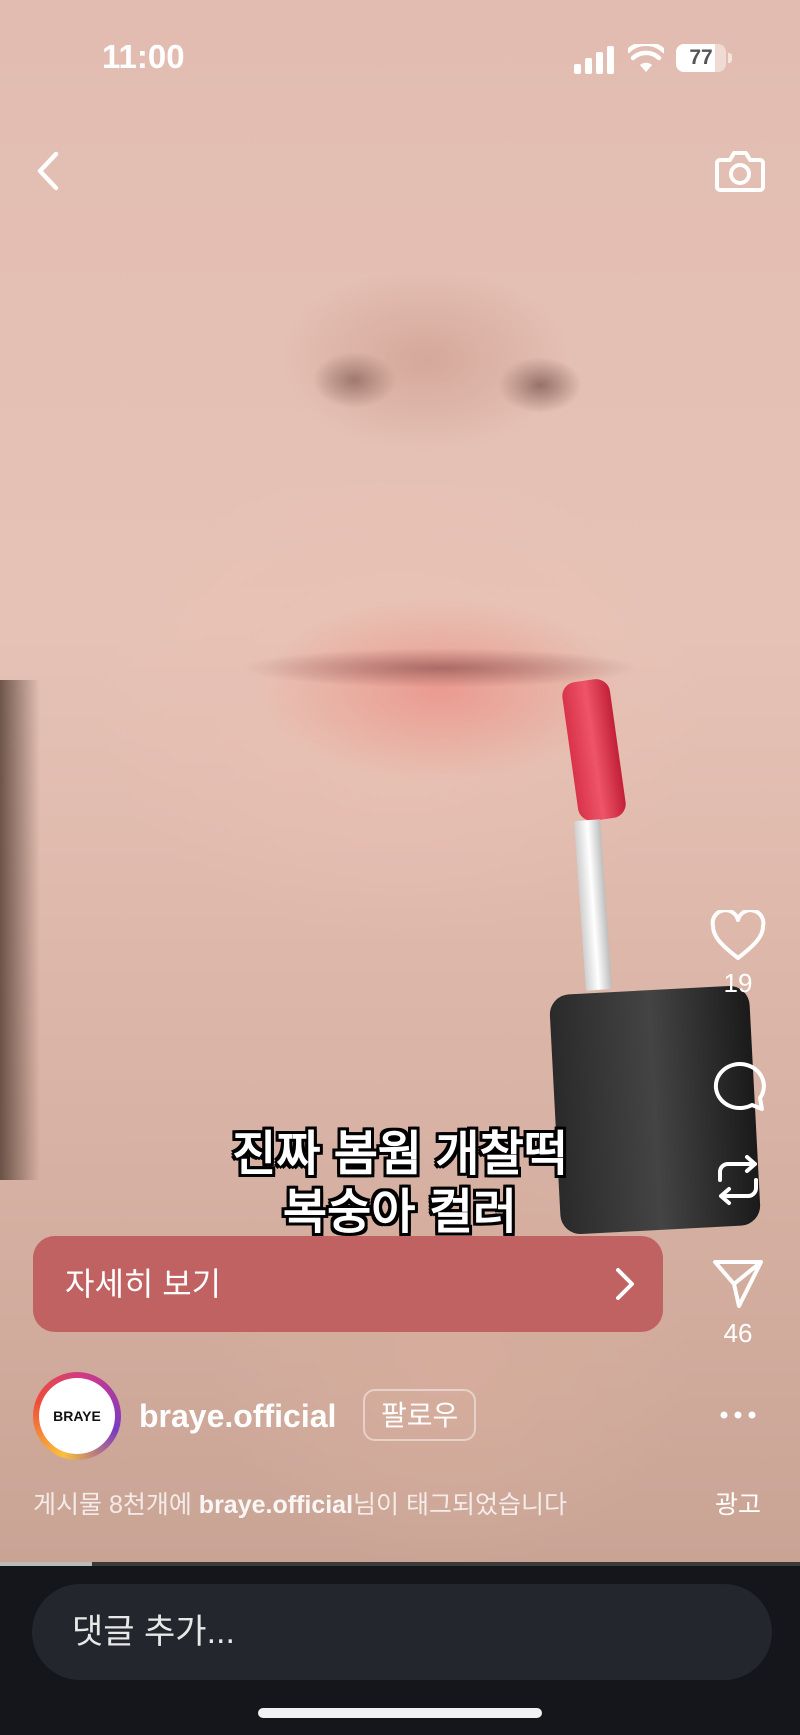  What do you see at coordinates (400, 1154) in the screenshot?
I see `caption-line-1: 진짜 봄웜 개찰떡` at bounding box center [400, 1154].